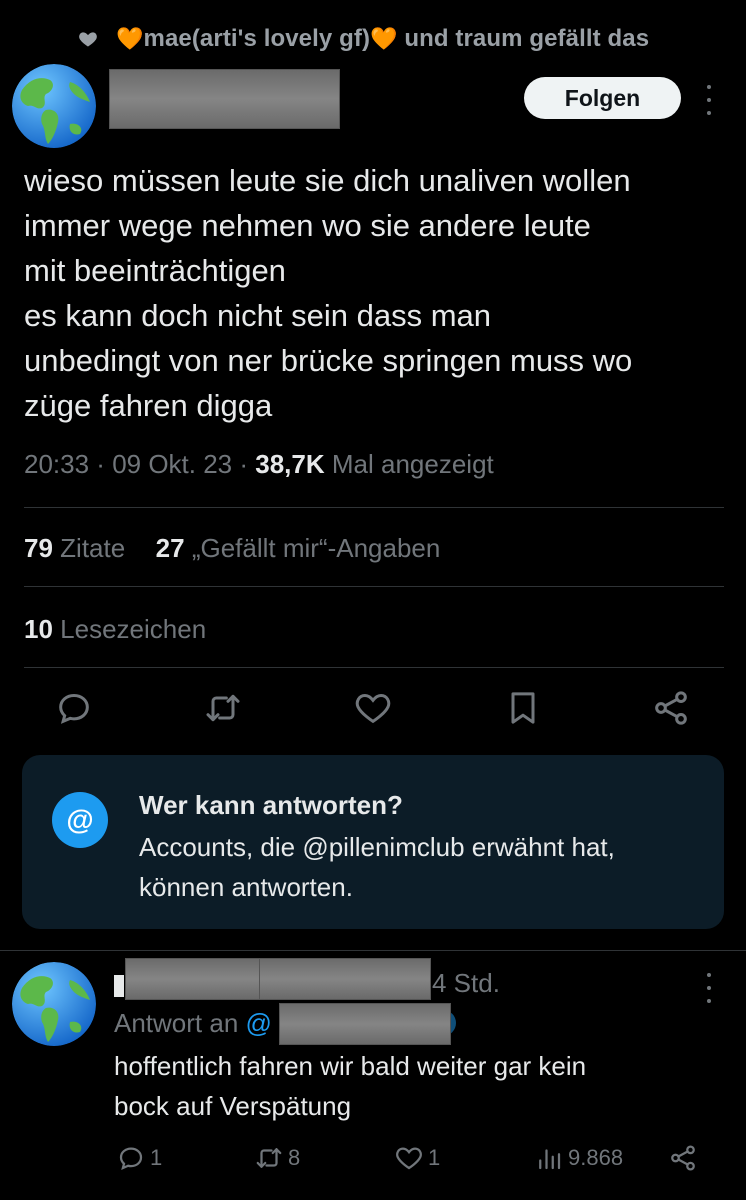  Describe the element at coordinates (156, 1157) in the screenshot. I see `reply-replies-count: 1` at that location.